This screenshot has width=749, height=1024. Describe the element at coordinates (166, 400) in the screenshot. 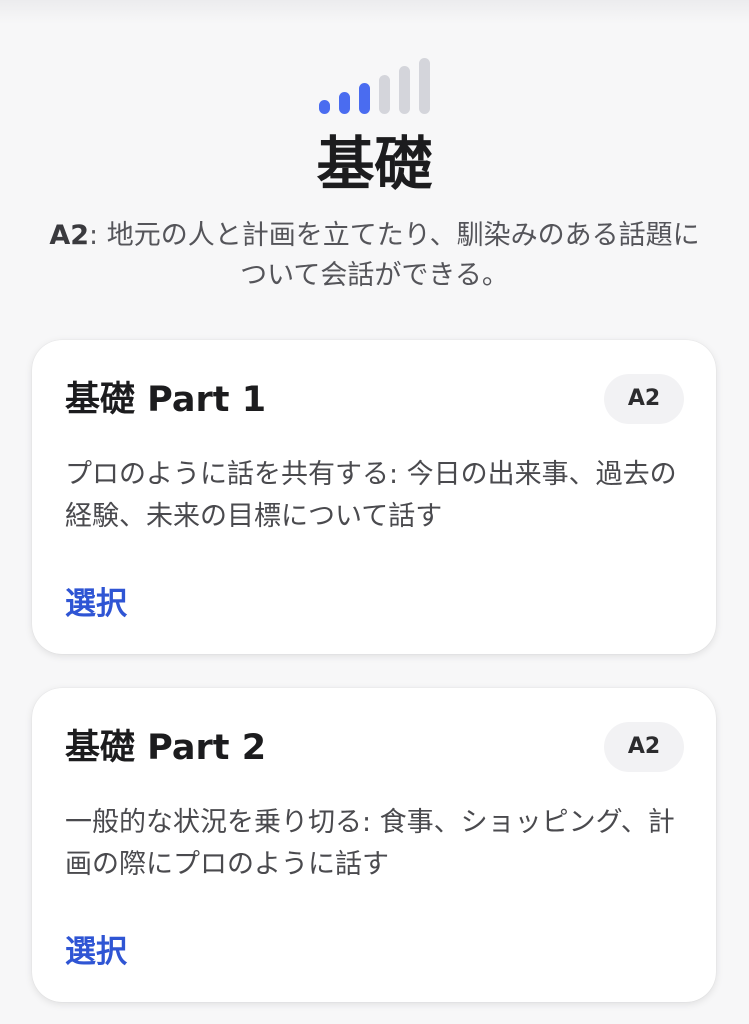

I see `course-card-title: 基礎 Part 1` at that location.